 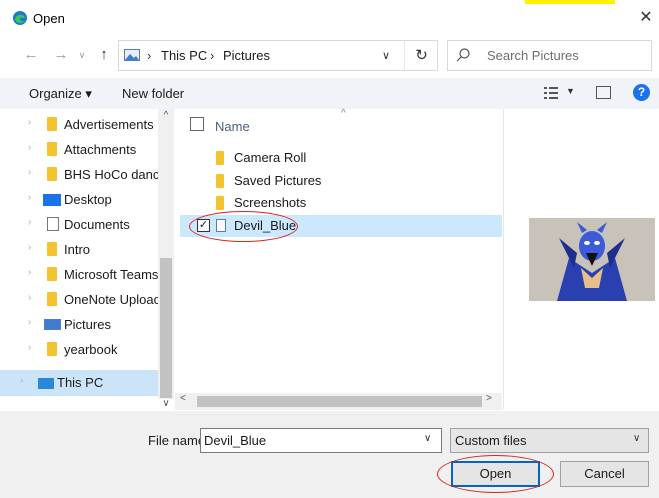 What do you see at coordinates (343, 113) in the screenshot?
I see `sort-indicator-icon: ^` at bounding box center [343, 113].